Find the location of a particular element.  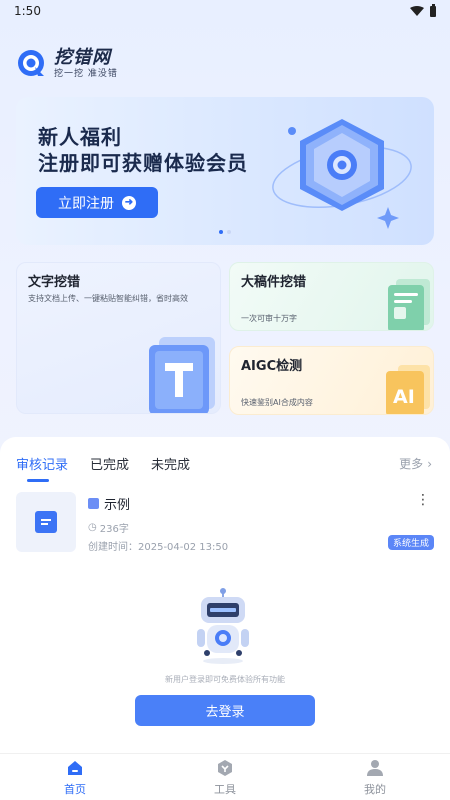

empty-state-text: 新用户登录即可免费体验所有功能 is located at coordinates (225, 679).